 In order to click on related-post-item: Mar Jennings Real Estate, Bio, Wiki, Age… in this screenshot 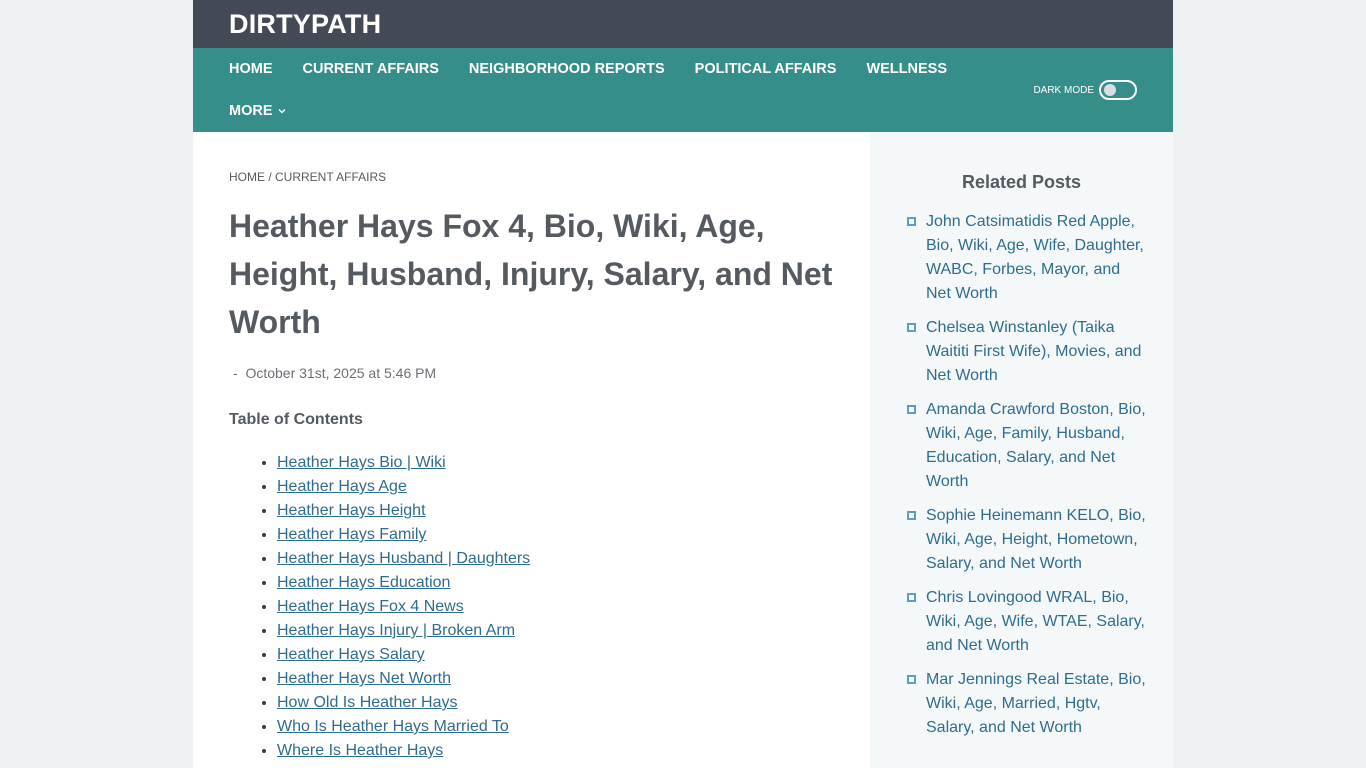, I will do `click(1027, 704)`.